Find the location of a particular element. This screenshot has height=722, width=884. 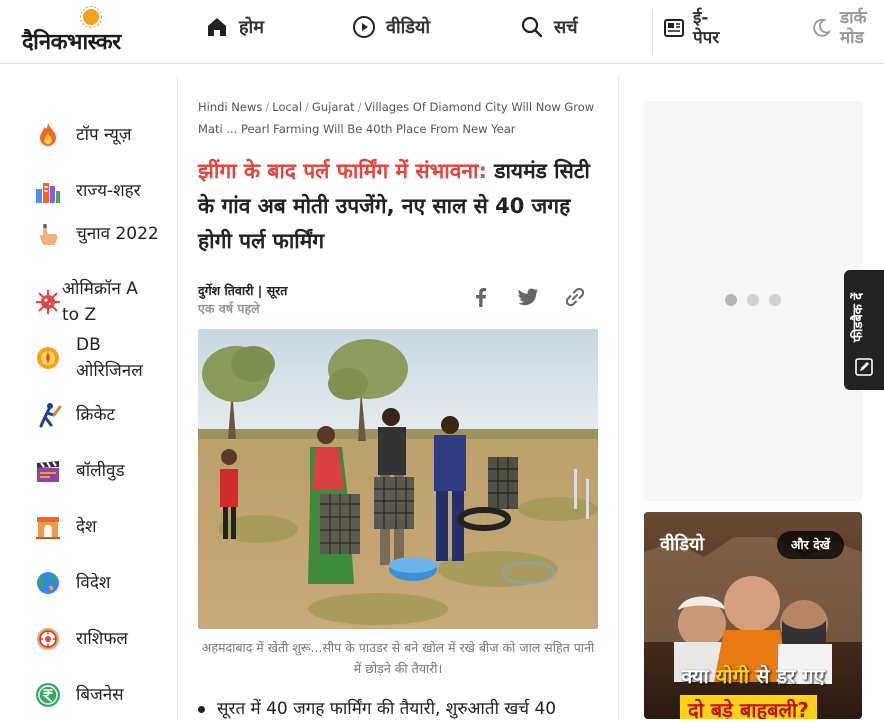

nav-search-label: सर्च is located at coordinates (566, 27).